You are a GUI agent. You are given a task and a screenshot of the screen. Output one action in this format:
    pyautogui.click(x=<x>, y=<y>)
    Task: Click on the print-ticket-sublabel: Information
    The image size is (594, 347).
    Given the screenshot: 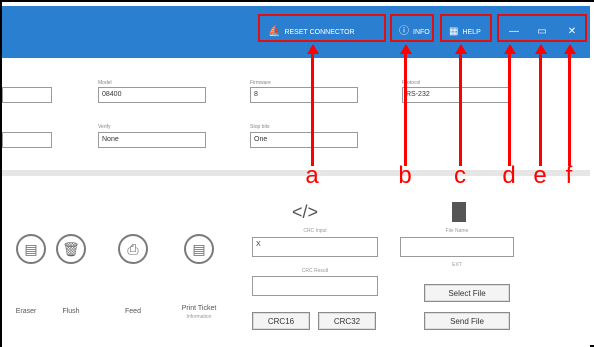 What is the action you would take?
    pyautogui.click(x=199, y=317)
    